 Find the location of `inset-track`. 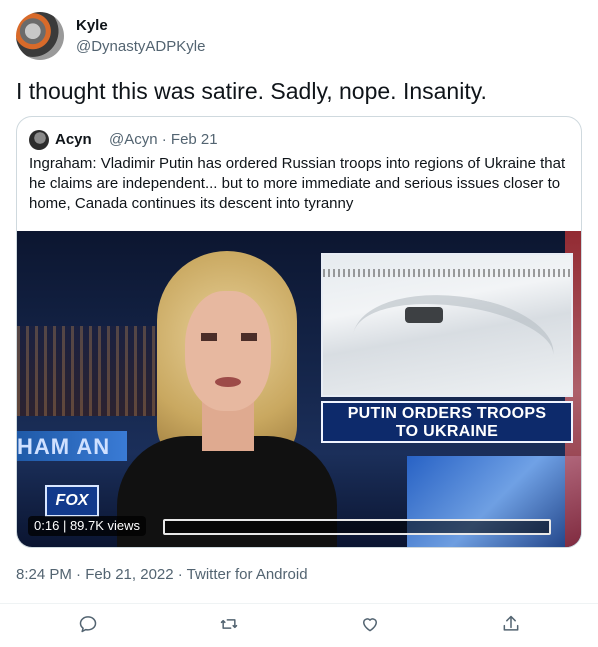

inset-track is located at coordinates (453, 335).